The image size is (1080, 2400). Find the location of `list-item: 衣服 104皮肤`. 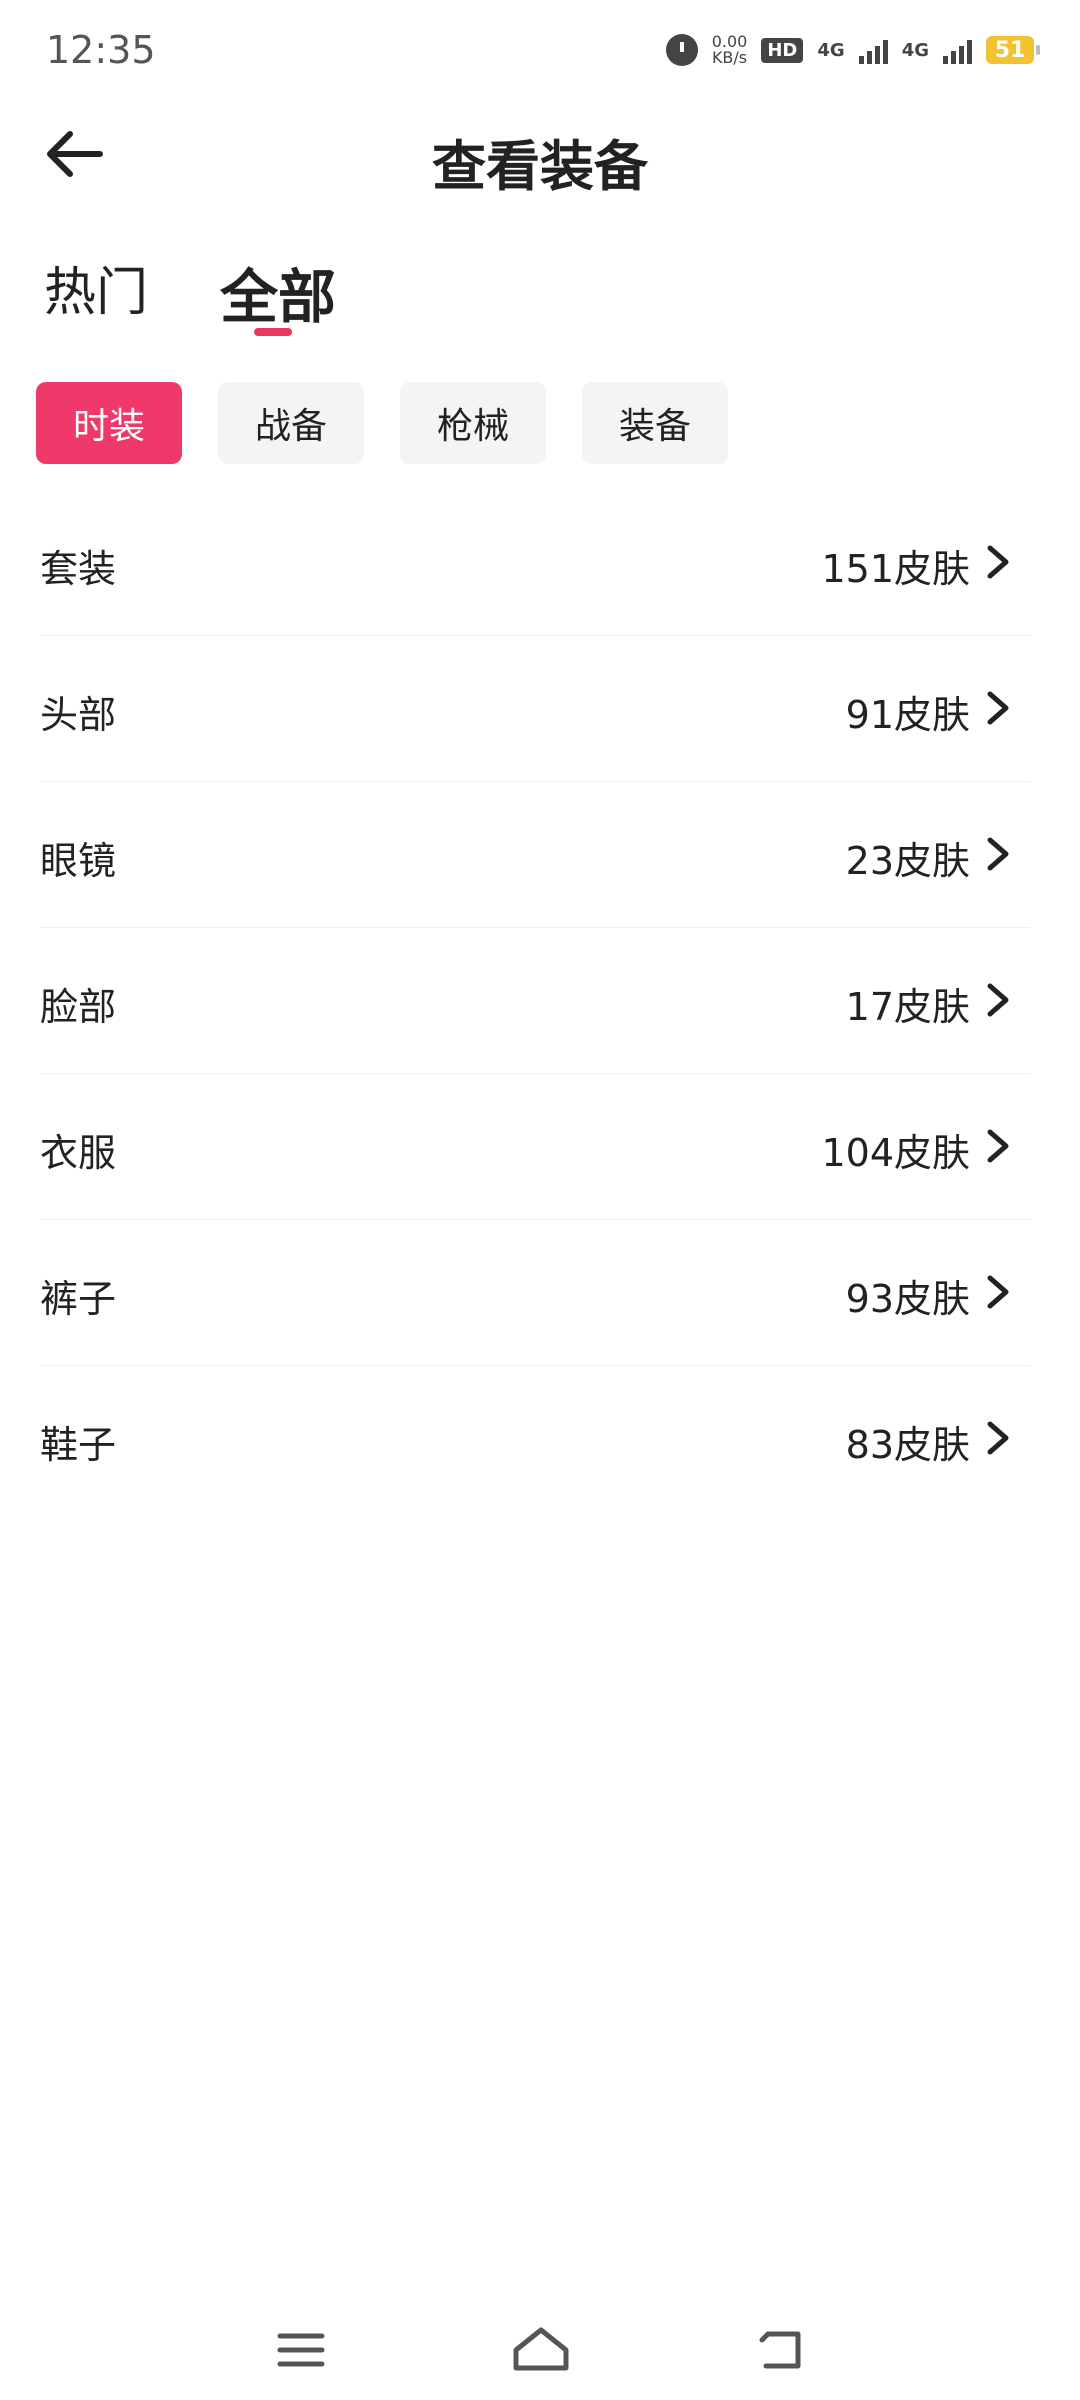

list-item: 衣服 104皮肤 is located at coordinates (535, 1147).